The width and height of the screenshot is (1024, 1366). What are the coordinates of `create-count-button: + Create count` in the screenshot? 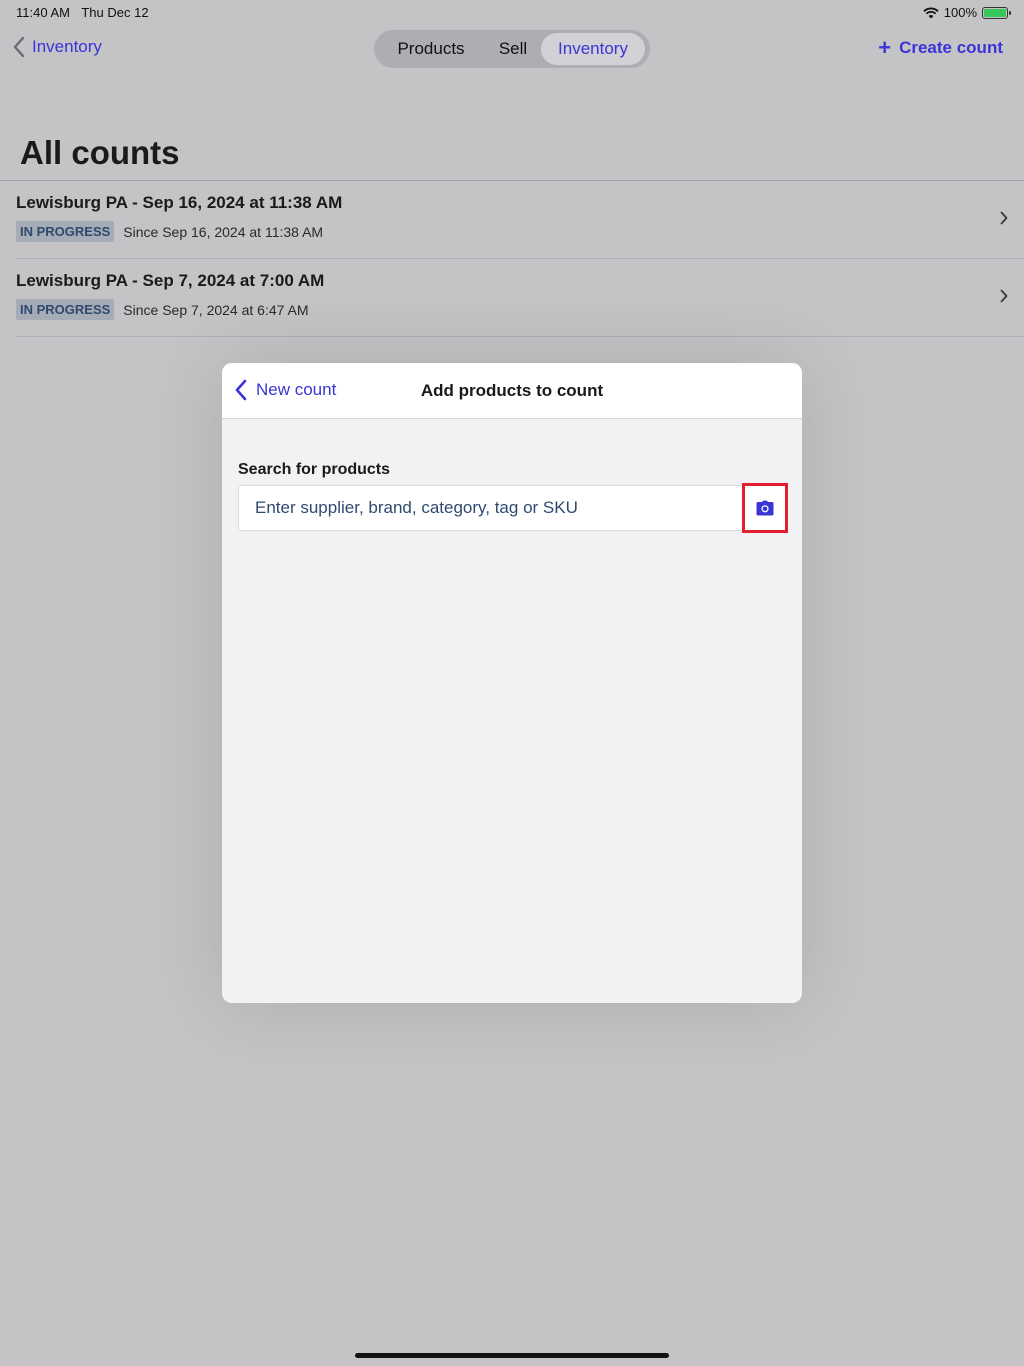 It's located at (940, 47).